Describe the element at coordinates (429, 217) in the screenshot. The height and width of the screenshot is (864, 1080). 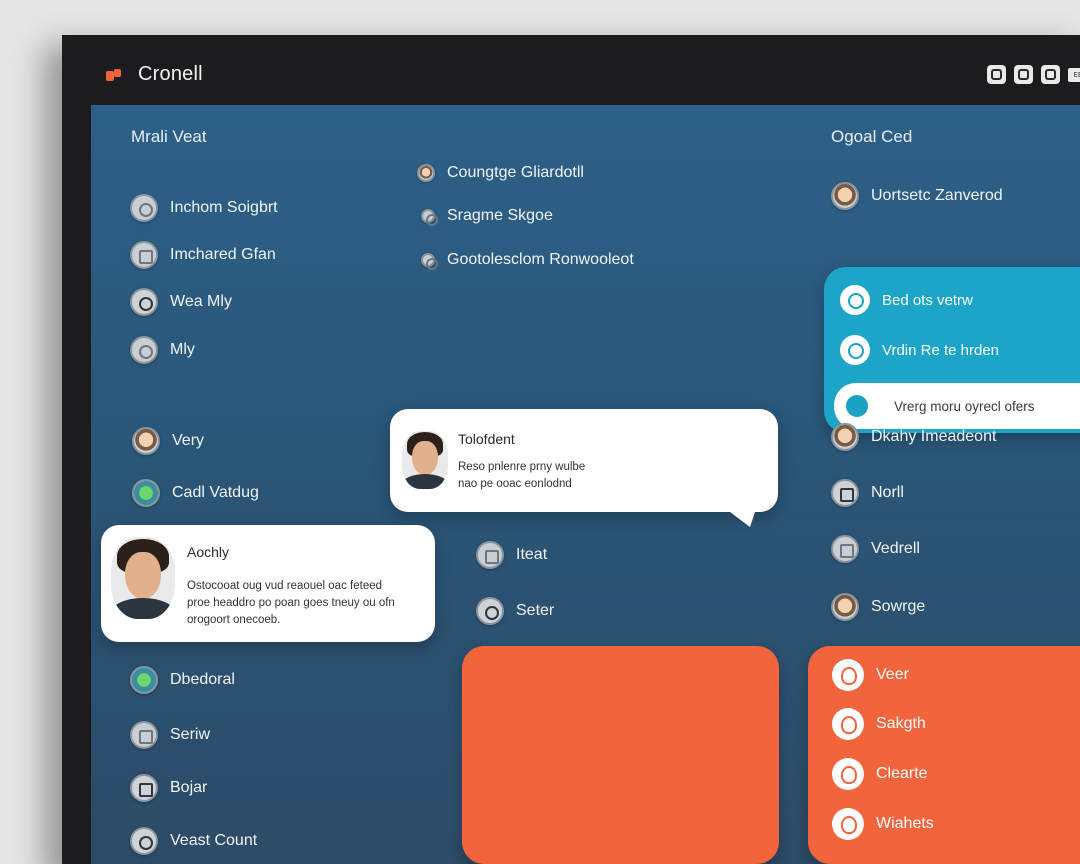
I see `gear-icon` at that location.